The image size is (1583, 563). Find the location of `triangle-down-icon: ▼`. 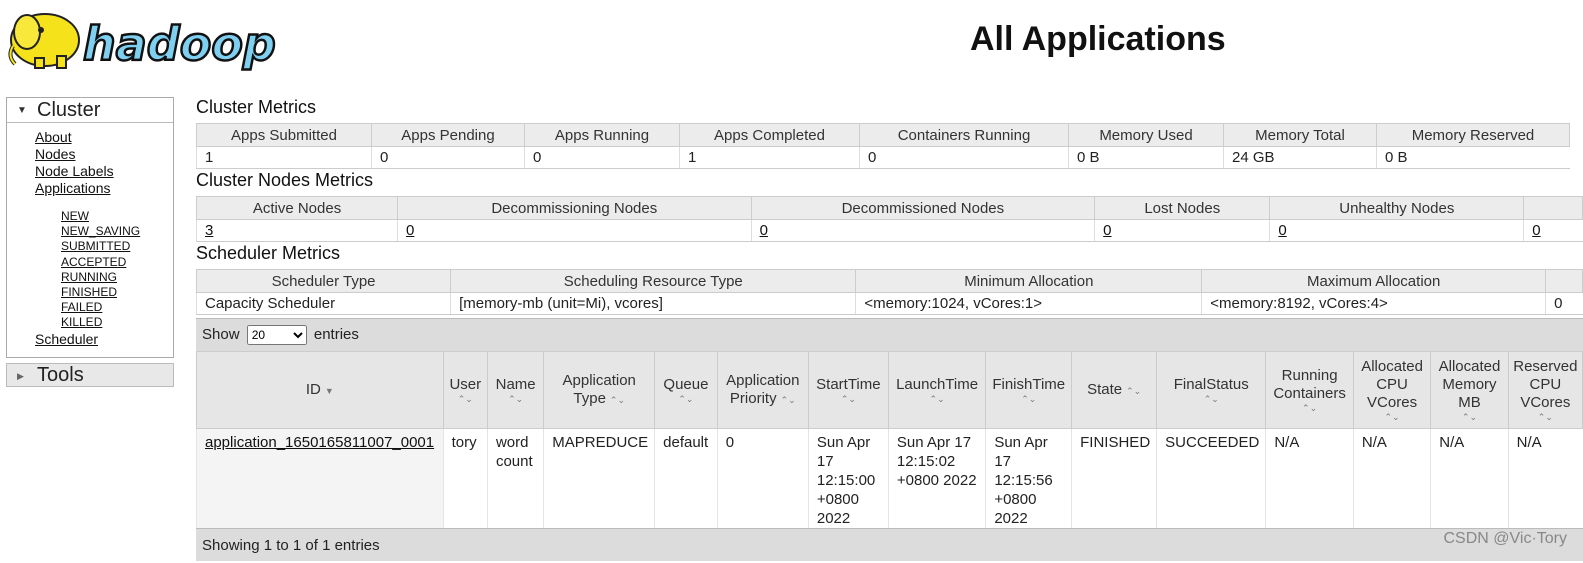

triangle-down-icon: ▼ is located at coordinates (22, 110).